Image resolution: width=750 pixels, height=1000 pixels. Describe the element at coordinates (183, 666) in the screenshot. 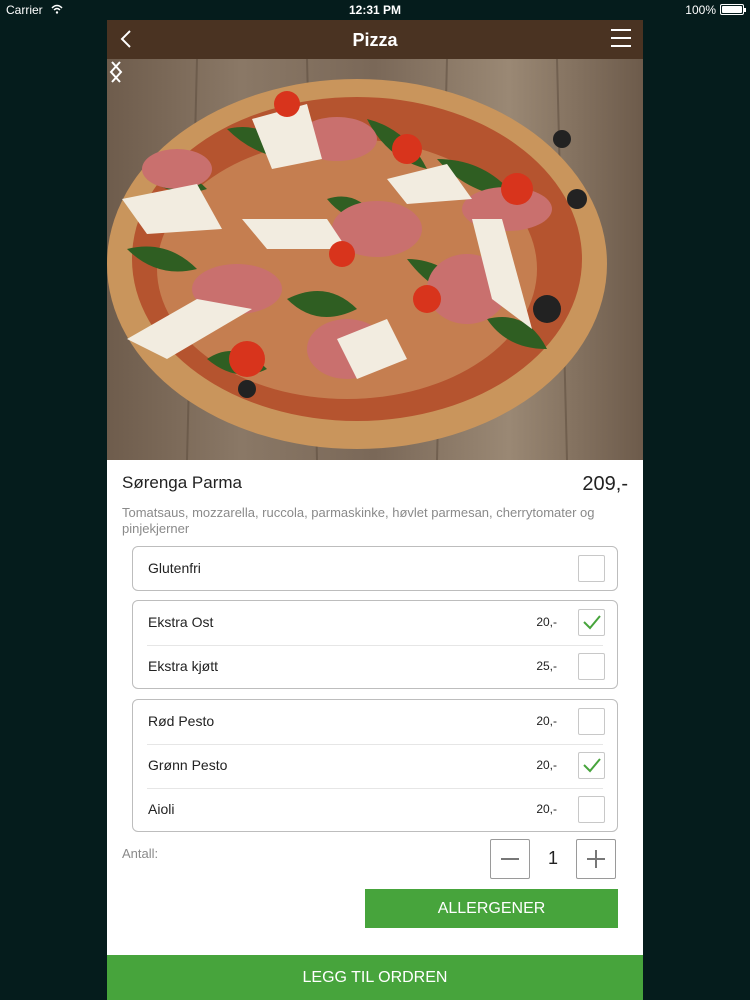

I see `option-label: Ekstra kjøtt` at that location.